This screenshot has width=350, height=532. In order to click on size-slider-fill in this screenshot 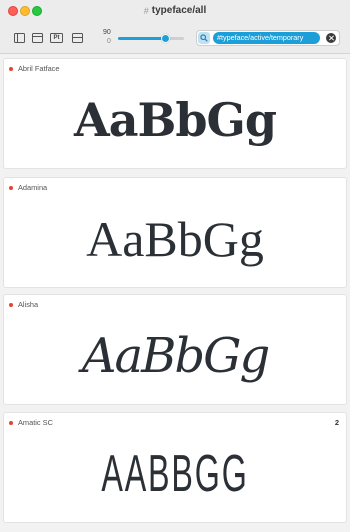, I will do `click(142, 38)`.